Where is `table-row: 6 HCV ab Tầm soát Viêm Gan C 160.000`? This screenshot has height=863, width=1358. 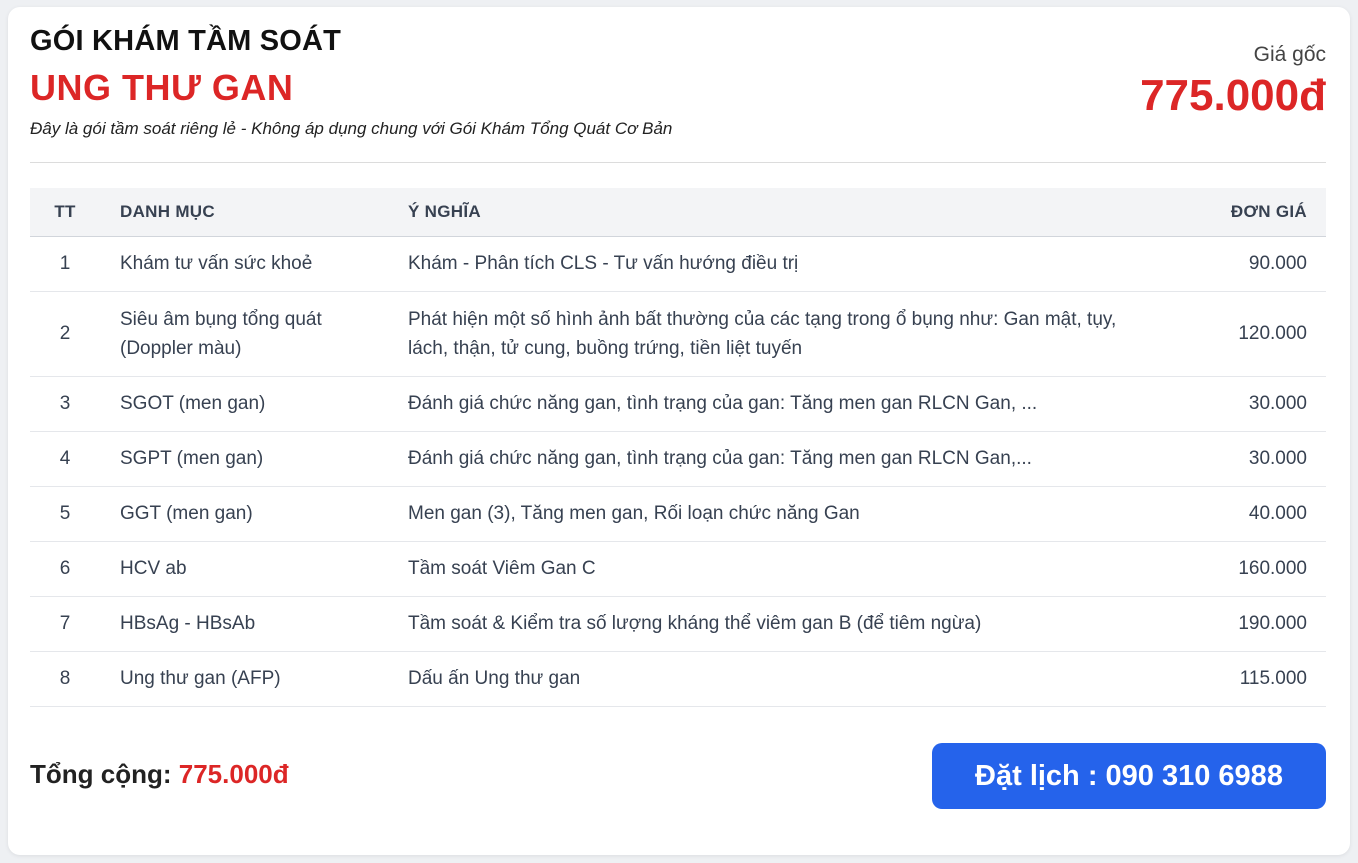 table-row: 6 HCV ab Tầm soát Viêm Gan C 160.000 is located at coordinates (678, 569).